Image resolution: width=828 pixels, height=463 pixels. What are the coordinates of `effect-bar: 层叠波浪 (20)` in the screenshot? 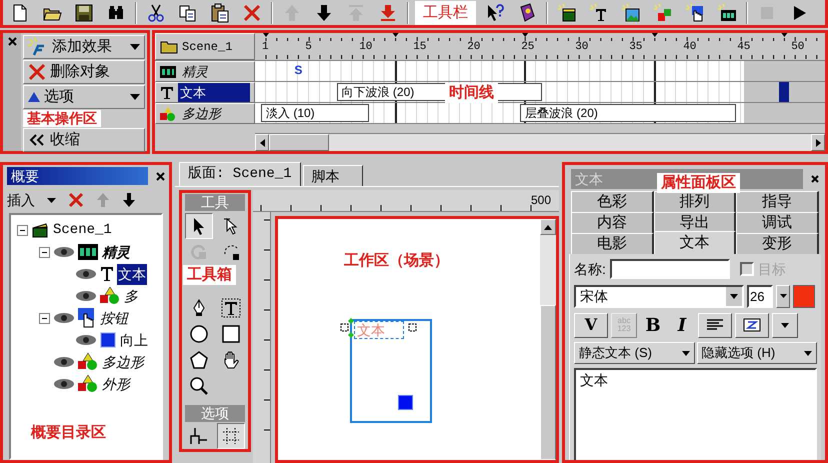 It's located at (628, 113).